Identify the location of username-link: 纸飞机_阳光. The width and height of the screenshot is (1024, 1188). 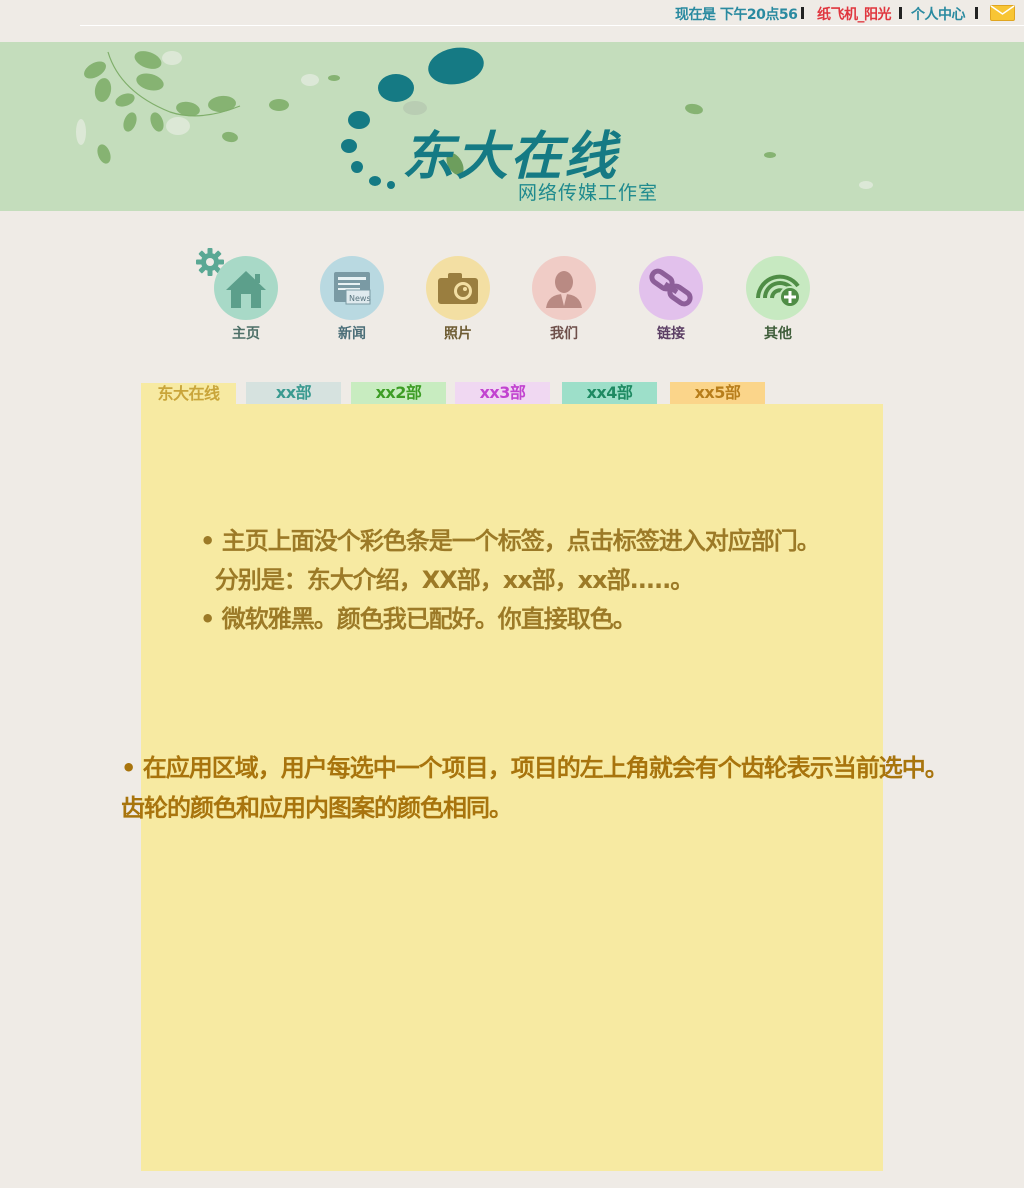
(854, 14).